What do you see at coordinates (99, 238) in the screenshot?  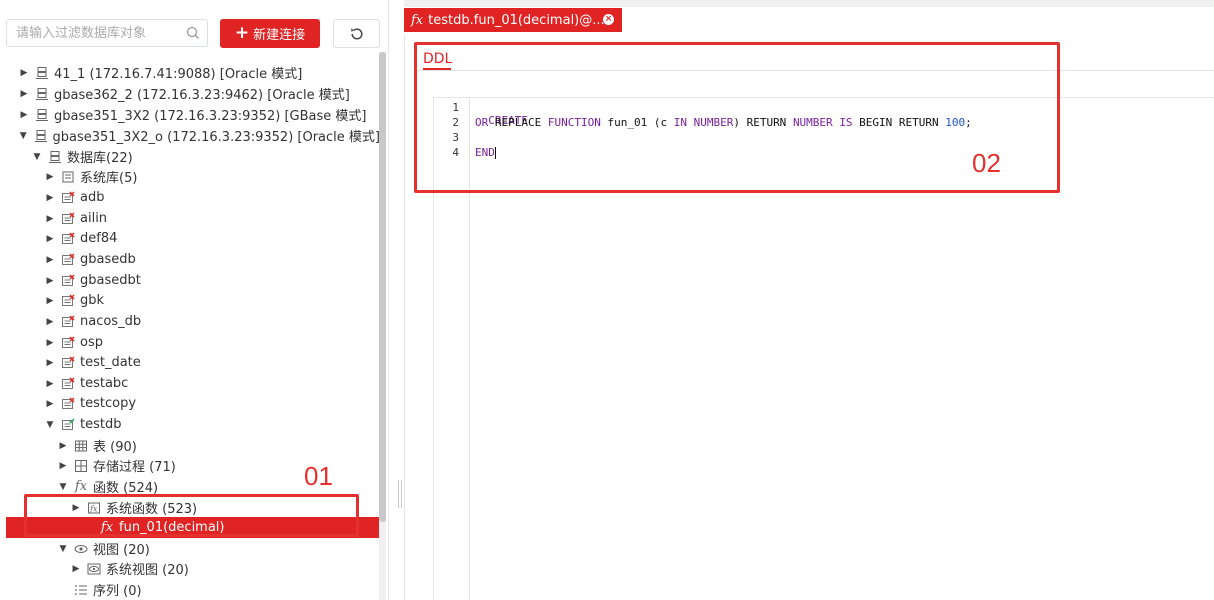 I see `tree-node-label: def84` at bounding box center [99, 238].